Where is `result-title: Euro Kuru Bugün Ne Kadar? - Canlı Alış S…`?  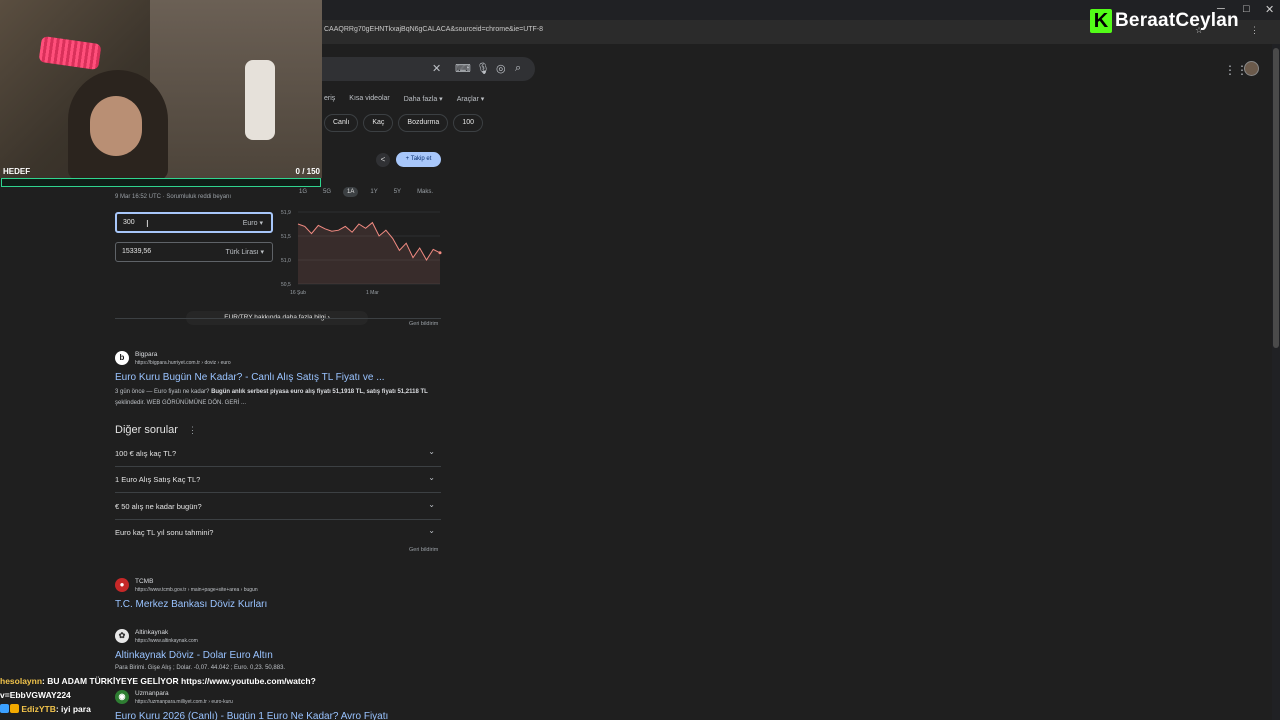
result-title: Euro Kuru Bugün Ne Kadar? - Canlı Alış S… is located at coordinates (250, 377).